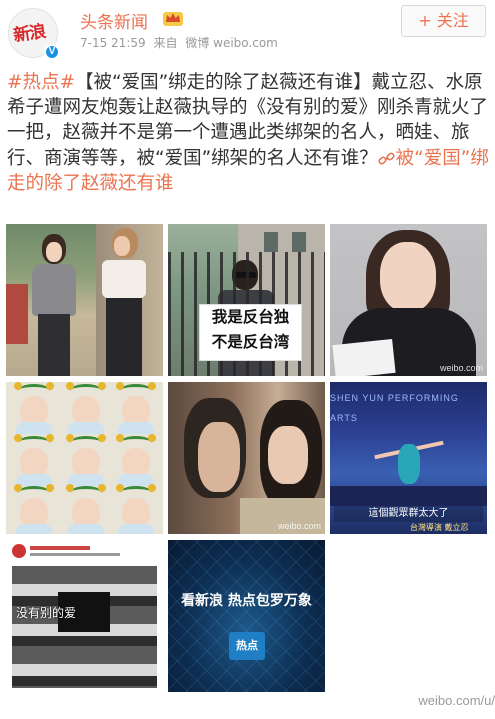 The height and width of the screenshot is (719, 495). What do you see at coordinates (219, 457) in the screenshot?
I see `photo-man-face` at bounding box center [219, 457].